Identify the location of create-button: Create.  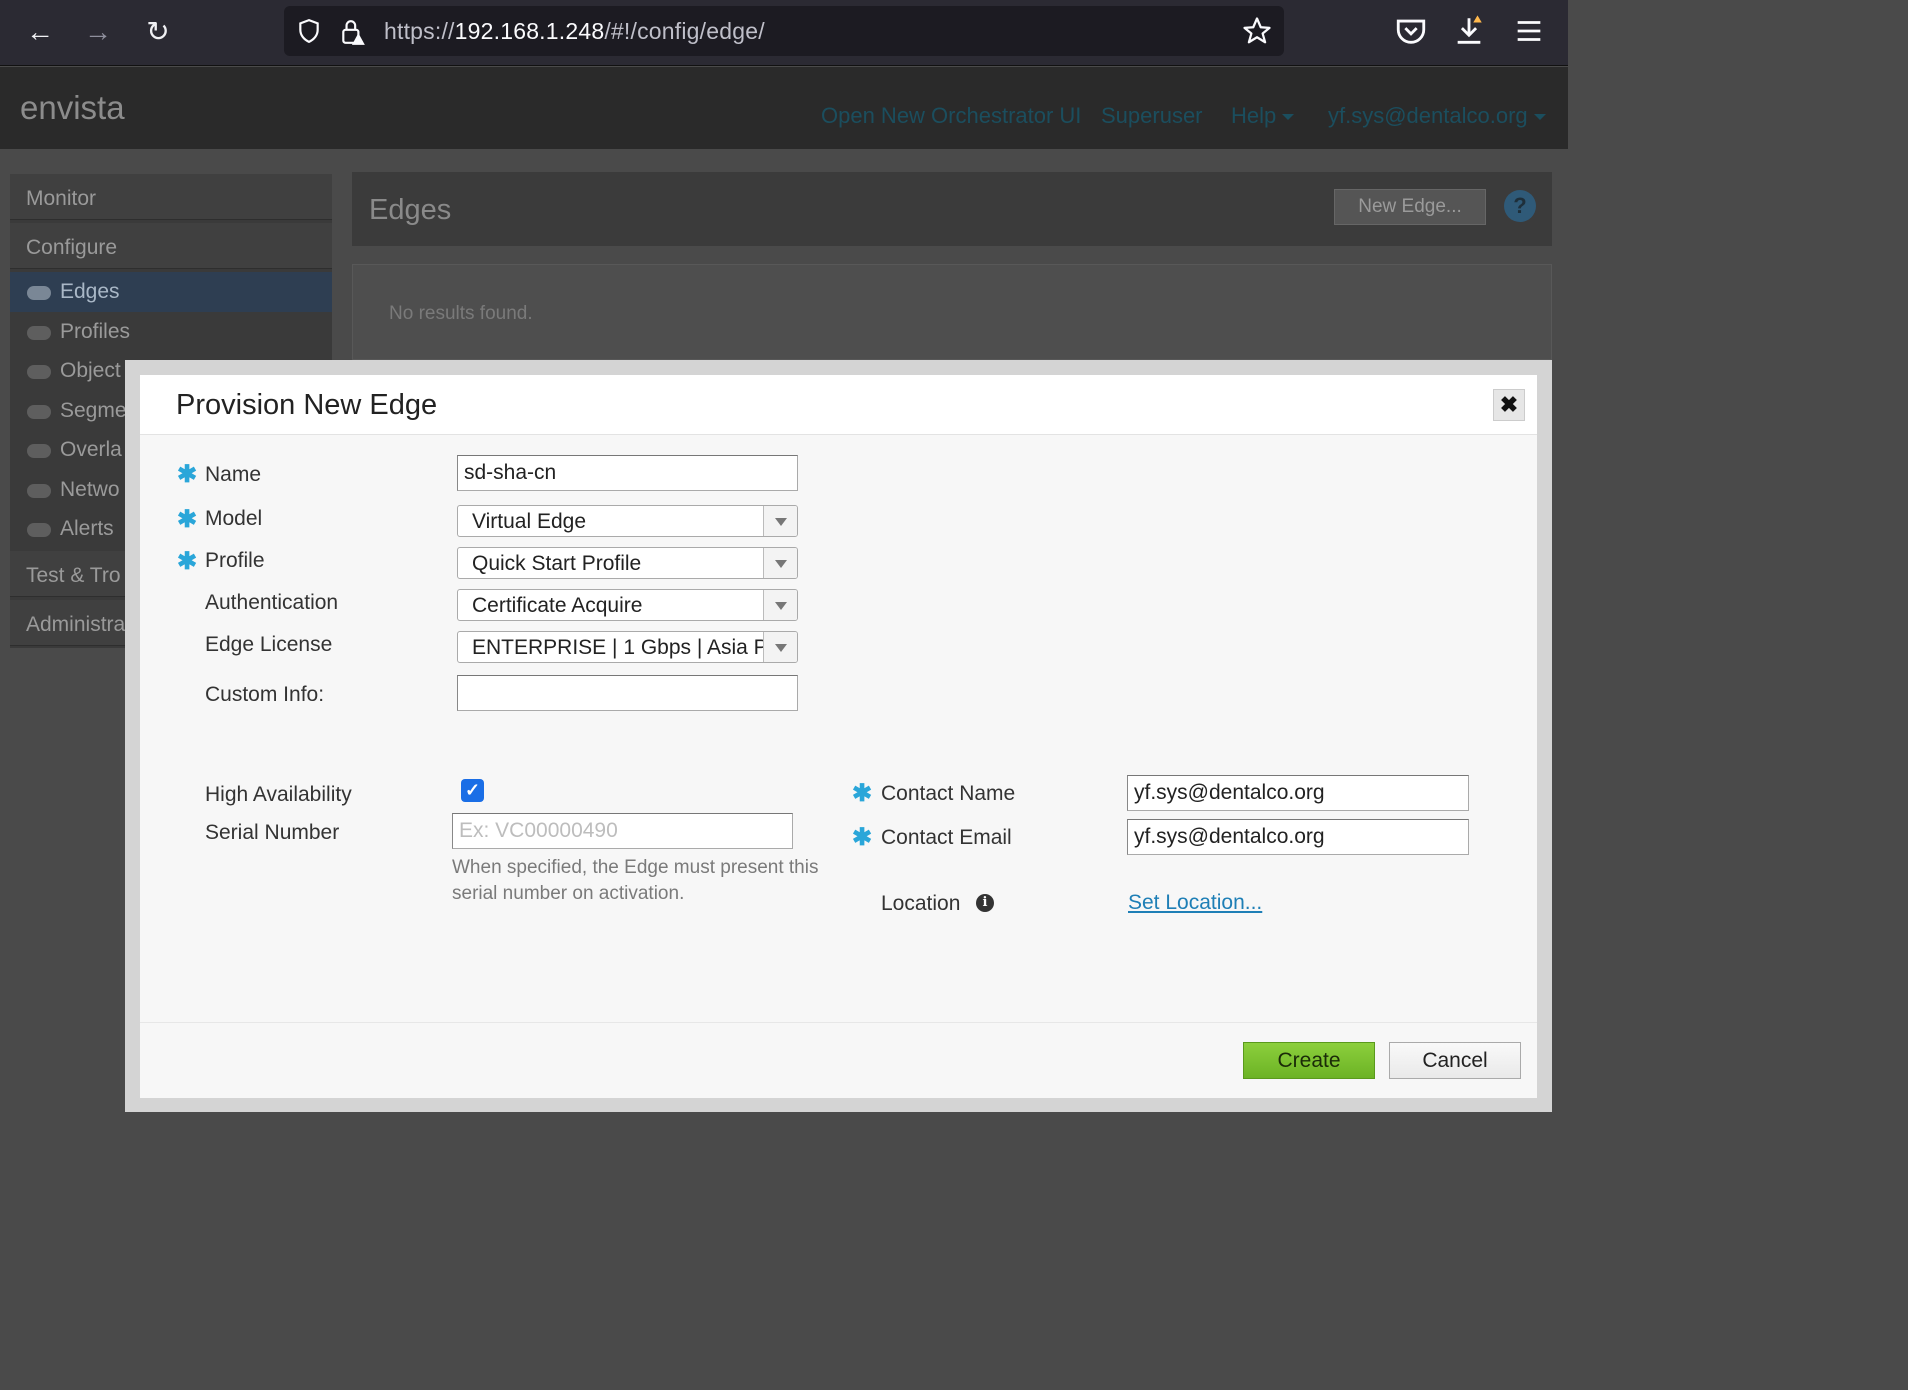
(1309, 1060).